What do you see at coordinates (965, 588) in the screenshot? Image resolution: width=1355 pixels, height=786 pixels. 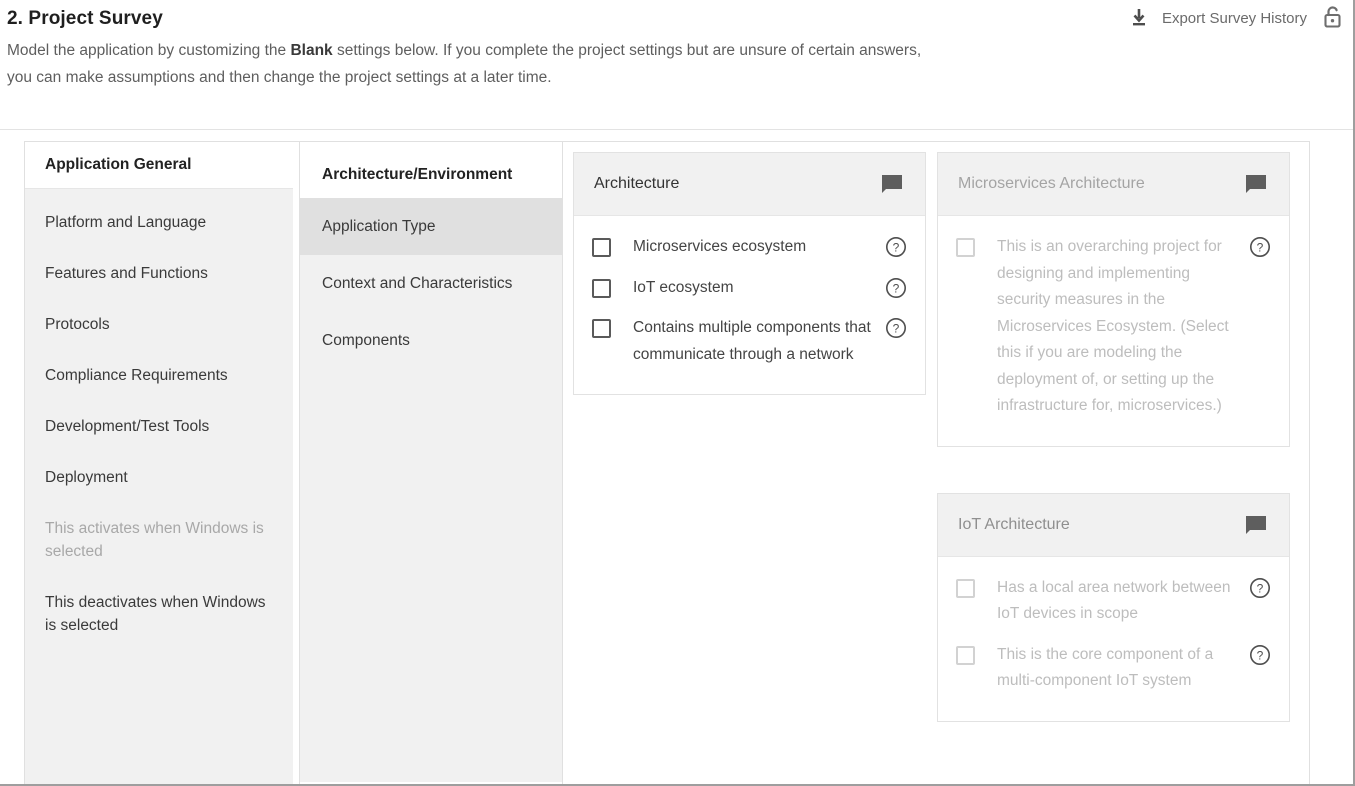 I see `checkbox-local-area-network` at bounding box center [965, 588].